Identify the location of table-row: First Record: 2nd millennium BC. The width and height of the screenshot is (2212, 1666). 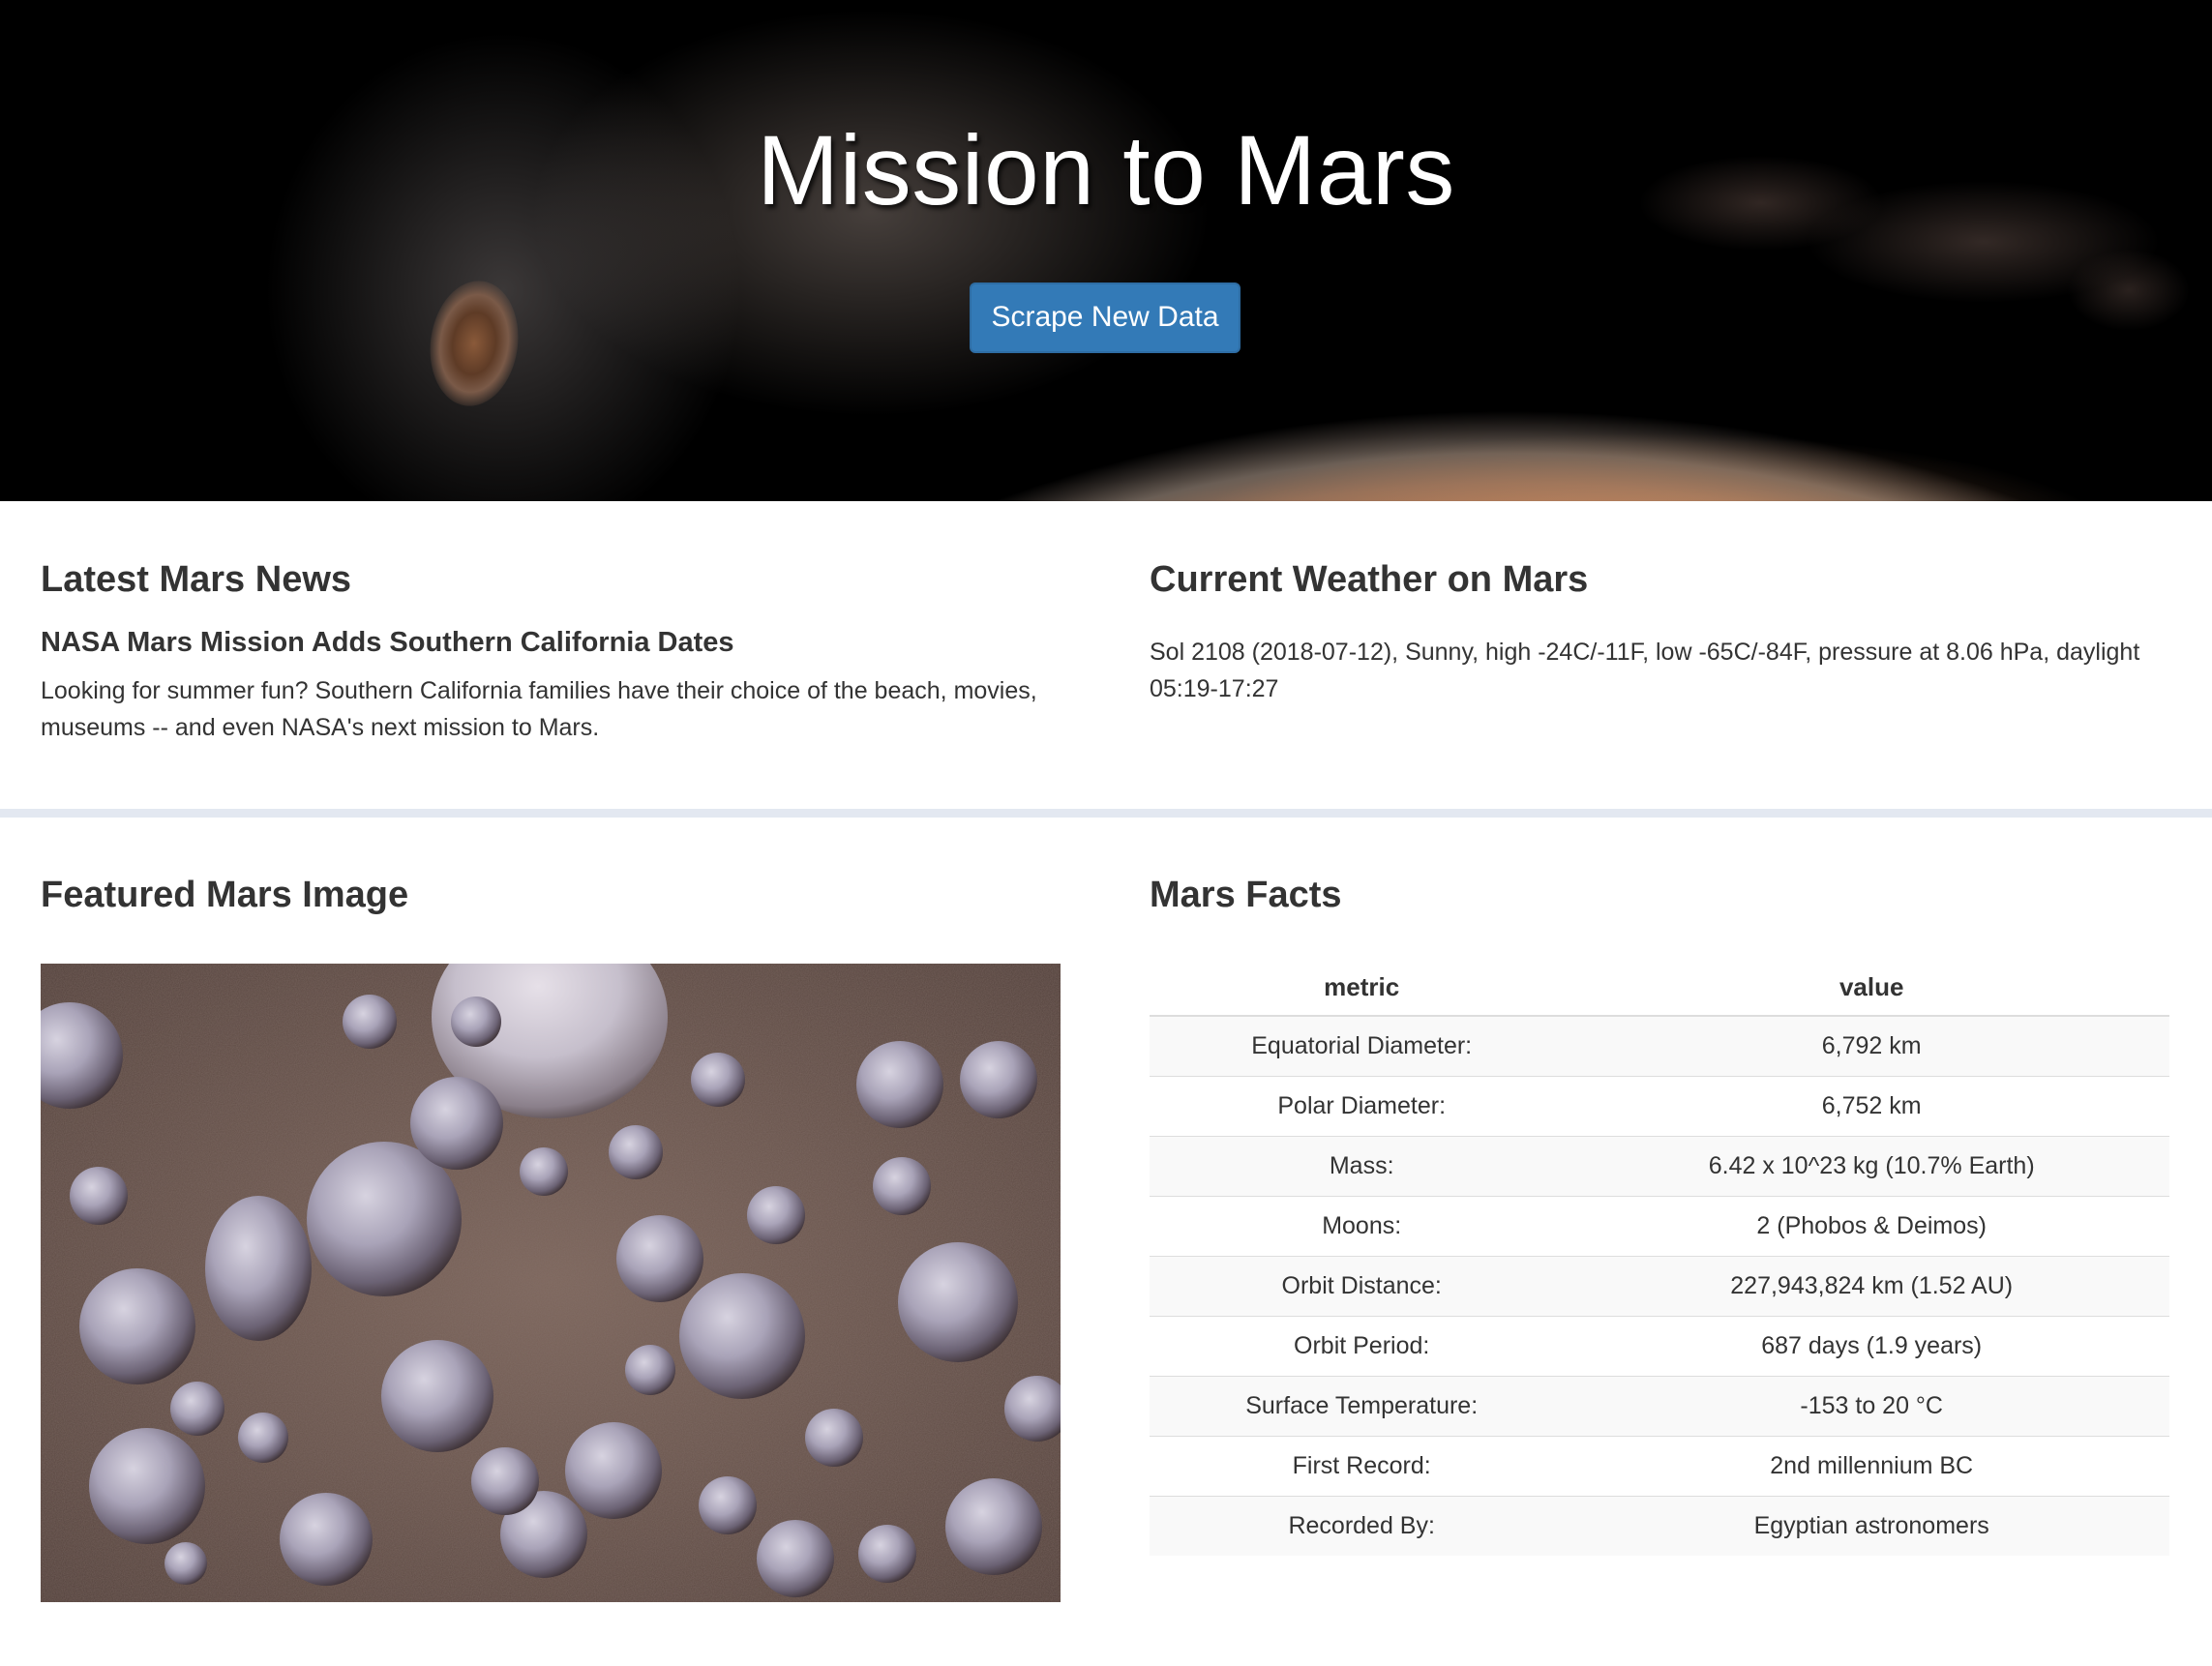
(1659, 1466).